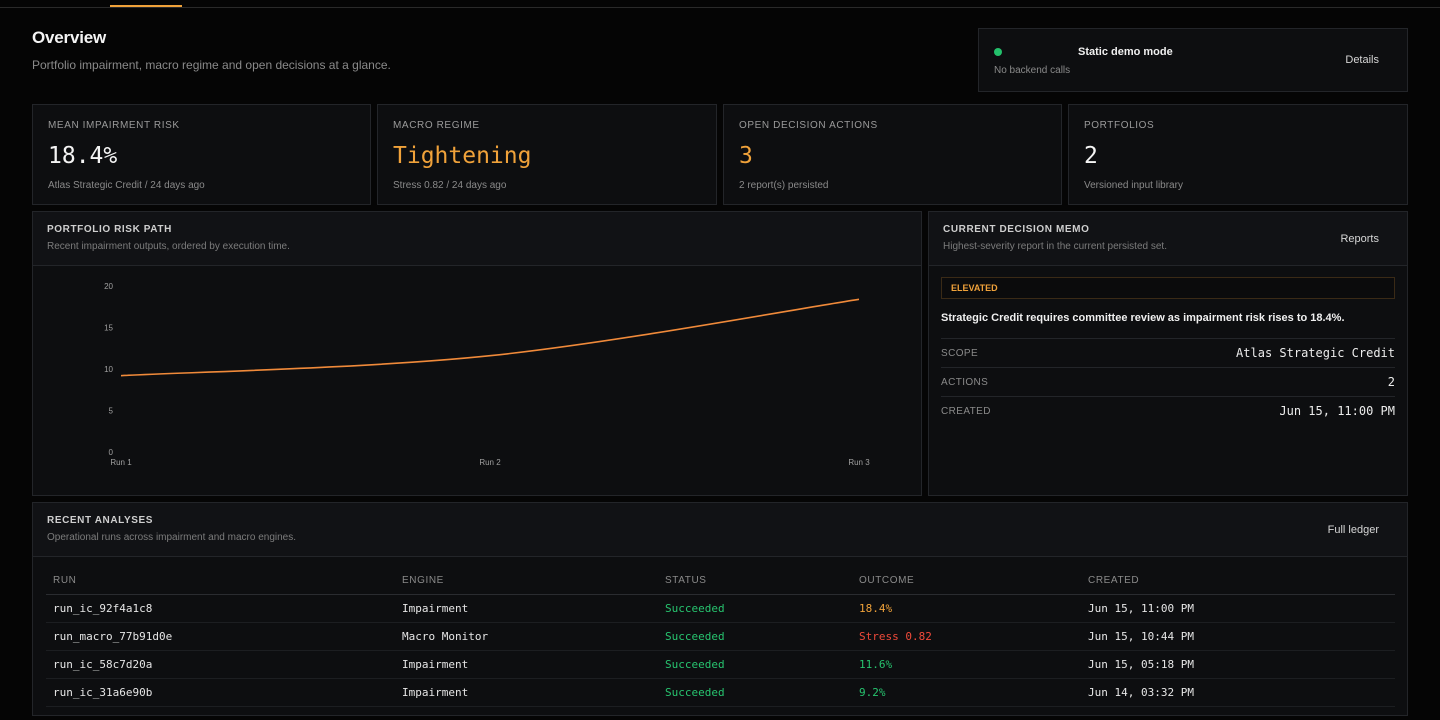  I want to click on run-id-cell: run_ic_31a6e90b, so click(220, 692).